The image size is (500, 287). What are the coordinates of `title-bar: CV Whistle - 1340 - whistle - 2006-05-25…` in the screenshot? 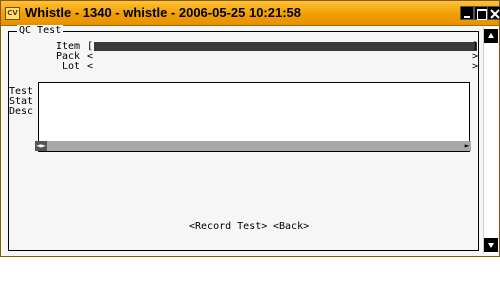 It's located at (250, 13).